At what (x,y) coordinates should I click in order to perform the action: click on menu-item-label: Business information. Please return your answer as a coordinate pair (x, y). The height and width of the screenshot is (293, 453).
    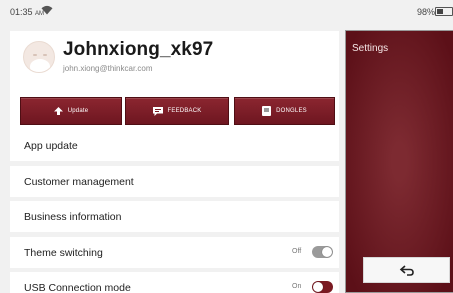
    Looking at the image, I should click on (73, 216).